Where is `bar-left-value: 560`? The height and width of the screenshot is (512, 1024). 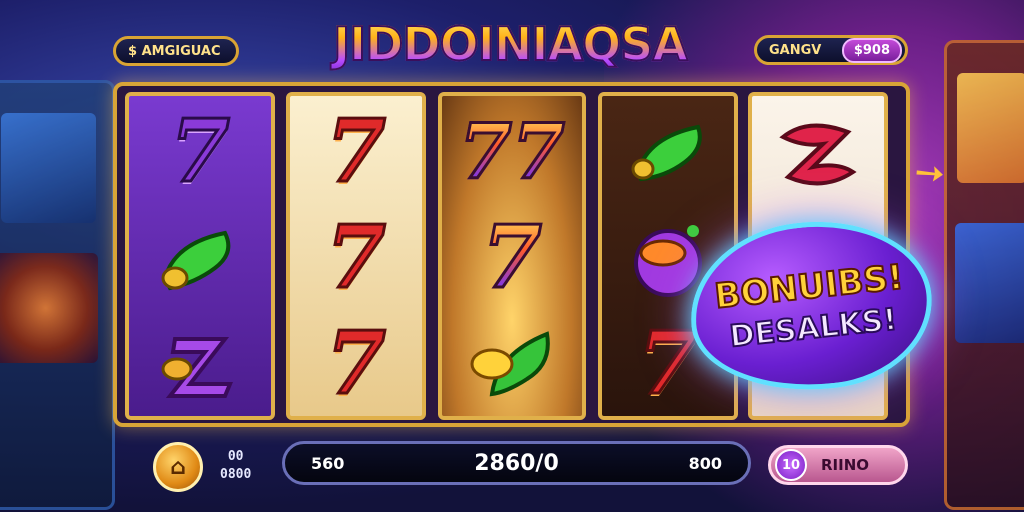 bar-left-value: 560 is located at coordinates (328, 463).